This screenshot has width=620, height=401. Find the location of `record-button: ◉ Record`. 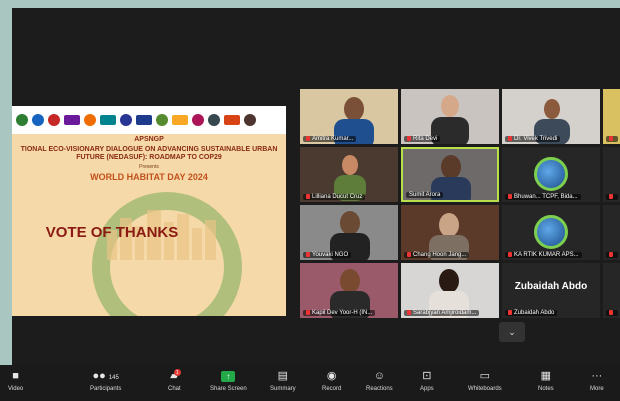

record-button: ◉ Record is located at coordinates (331, 380).